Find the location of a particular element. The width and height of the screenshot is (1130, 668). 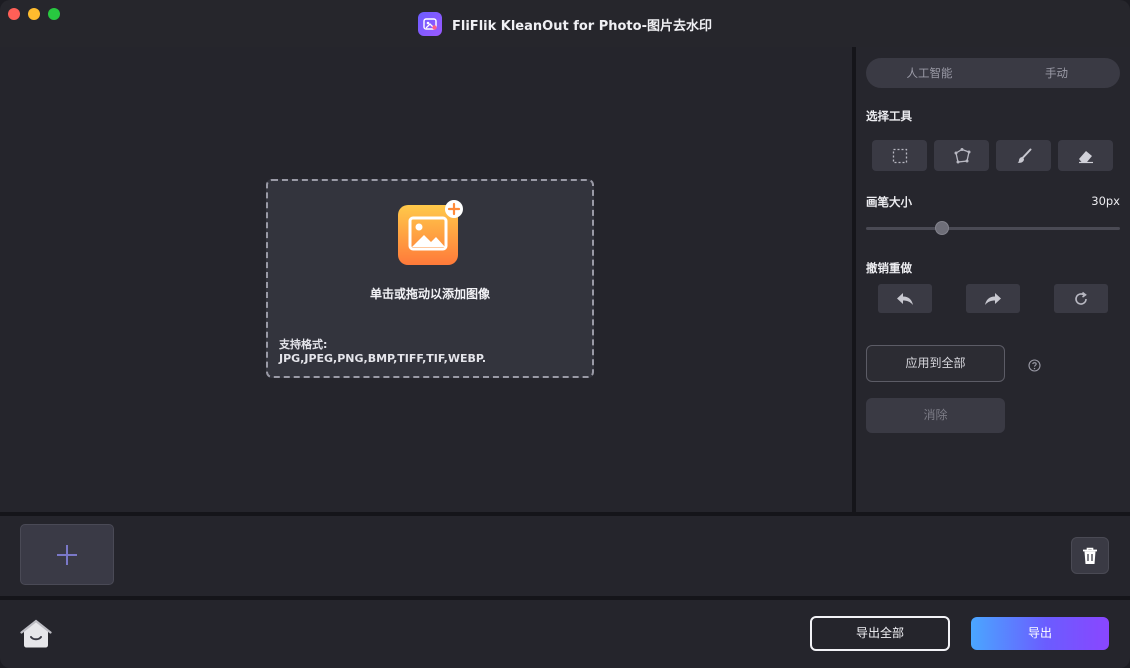

brush-size-value: 30px is located at coordinates (1105, 201).